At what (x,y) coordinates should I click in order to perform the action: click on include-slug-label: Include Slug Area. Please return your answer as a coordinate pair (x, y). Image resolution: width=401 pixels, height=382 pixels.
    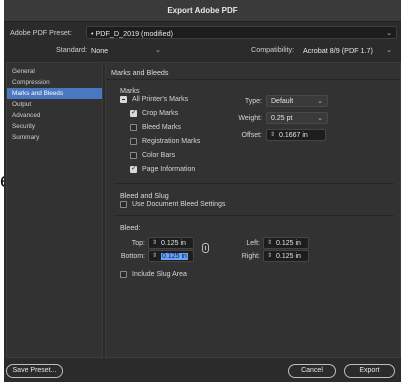
    Looking at the image, I should click on (159, 274).